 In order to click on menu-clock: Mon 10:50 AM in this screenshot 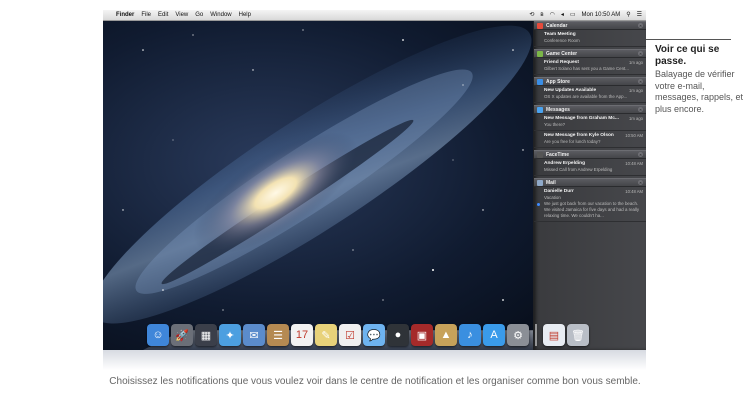, I will do `click(601, 15)`.